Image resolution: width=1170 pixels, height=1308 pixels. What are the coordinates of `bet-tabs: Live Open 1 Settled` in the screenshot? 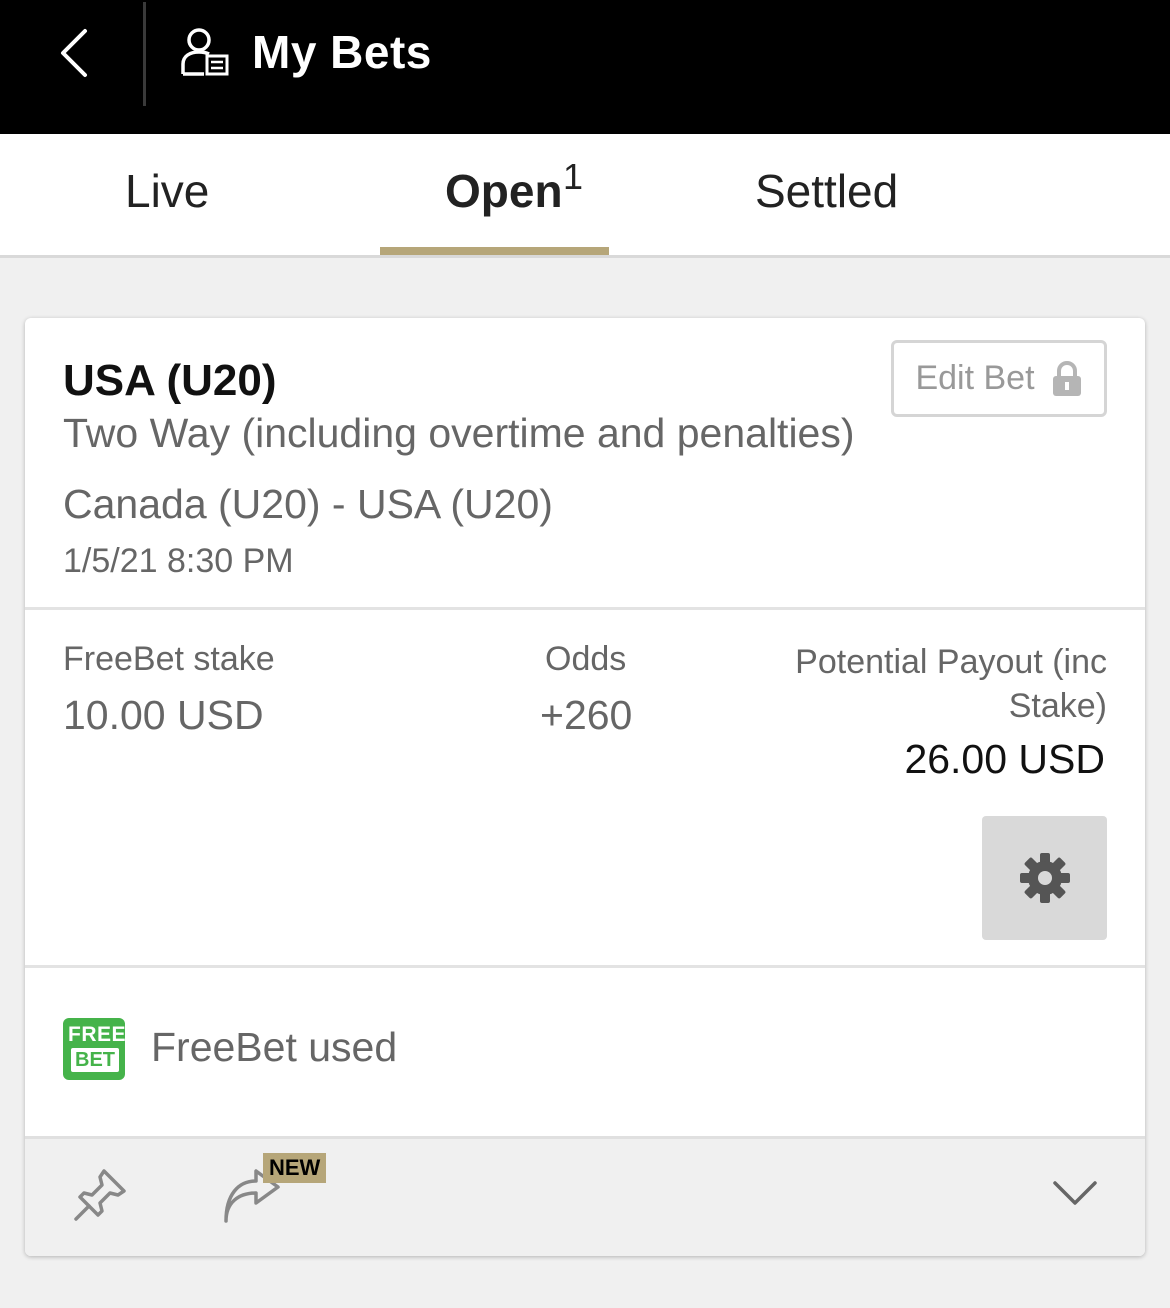 It's located at (585, 196).